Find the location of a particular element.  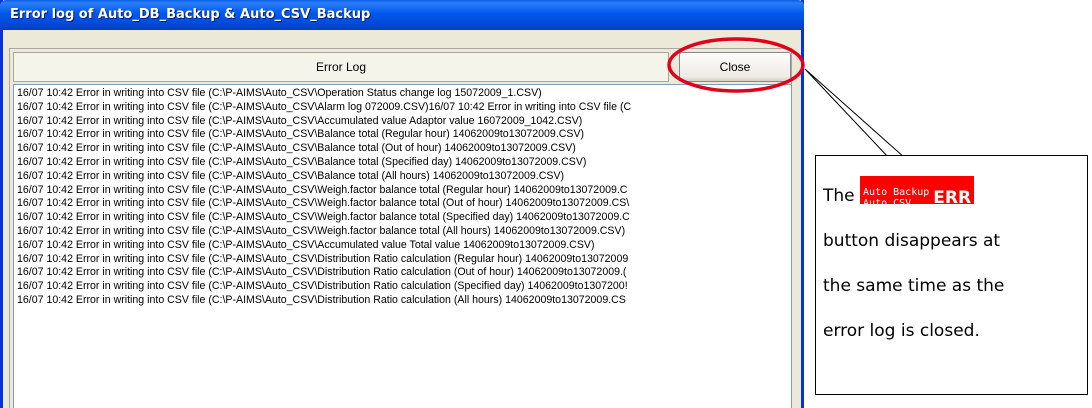

log-header-row: Error Log Close is located at coordinates (402, 67).